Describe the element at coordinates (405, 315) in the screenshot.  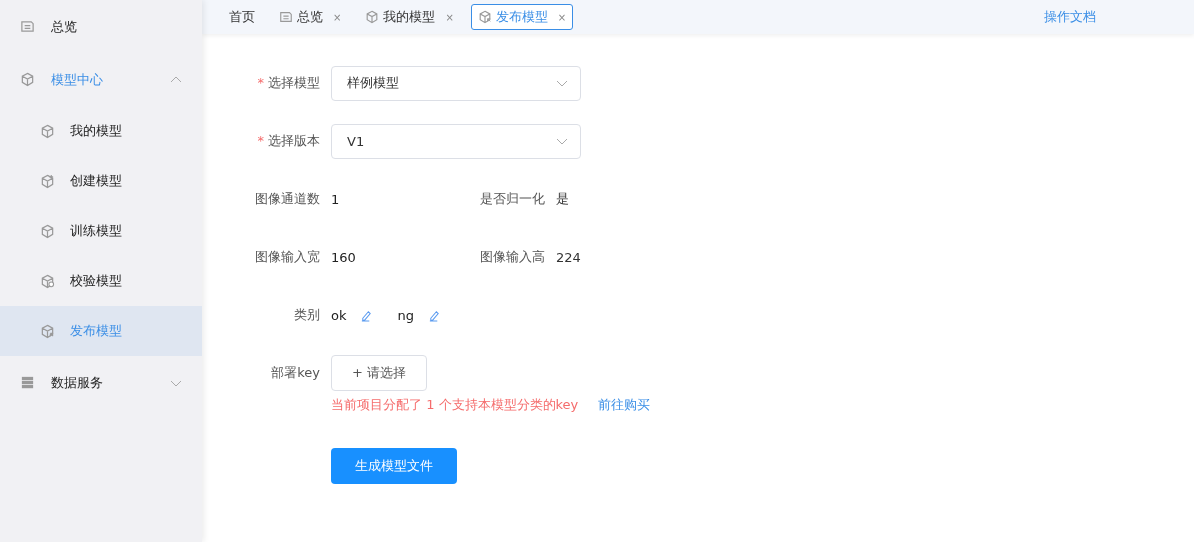
I see `category-name: ng` at that location.